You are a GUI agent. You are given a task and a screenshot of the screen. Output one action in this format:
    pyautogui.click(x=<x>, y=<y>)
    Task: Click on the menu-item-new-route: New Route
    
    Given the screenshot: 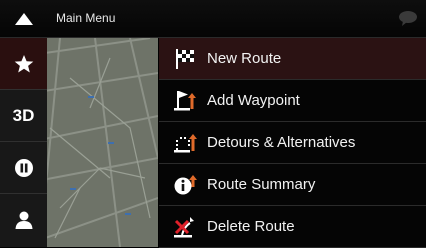 What is the action you would take?
    pyautogui.click(x=292, y=59)
    